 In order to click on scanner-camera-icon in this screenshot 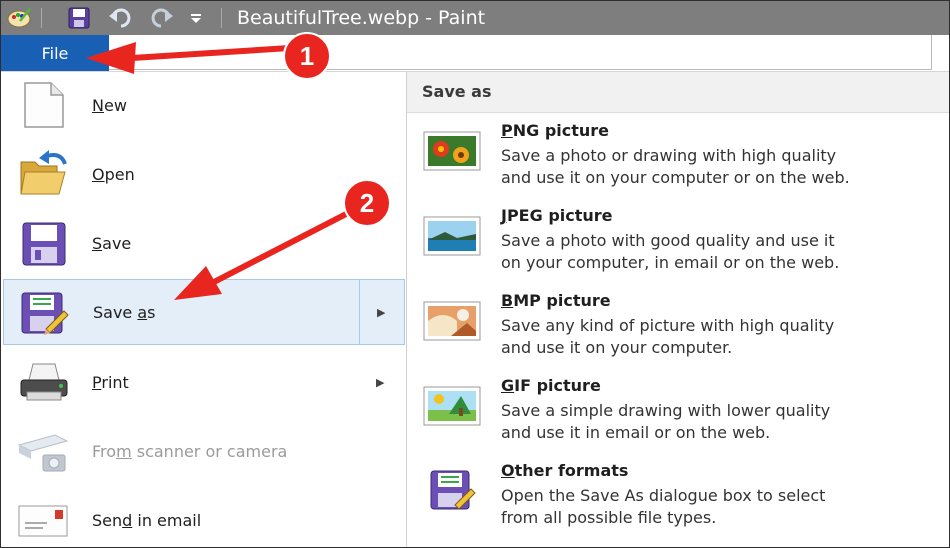, I will do `click(43, 451)`.